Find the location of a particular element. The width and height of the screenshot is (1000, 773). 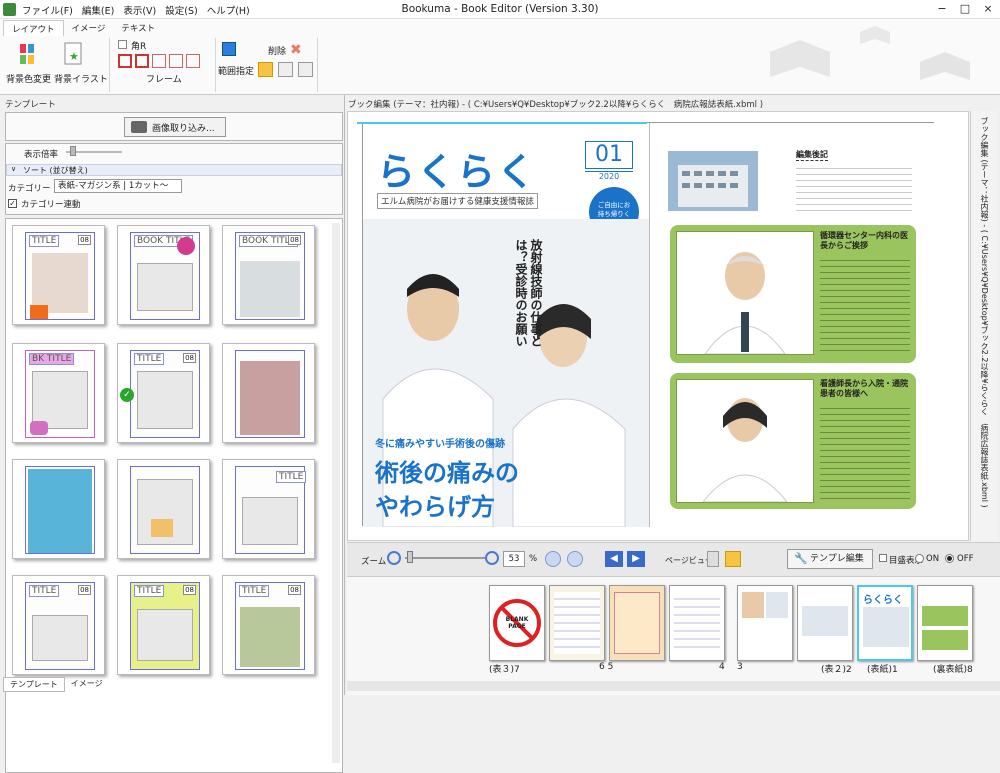

back-page: 編集後記 循環器センター内科の医長からご挨拶 看護師長から入院・通院患者の皆様へ is located at coordinates (792, 325).